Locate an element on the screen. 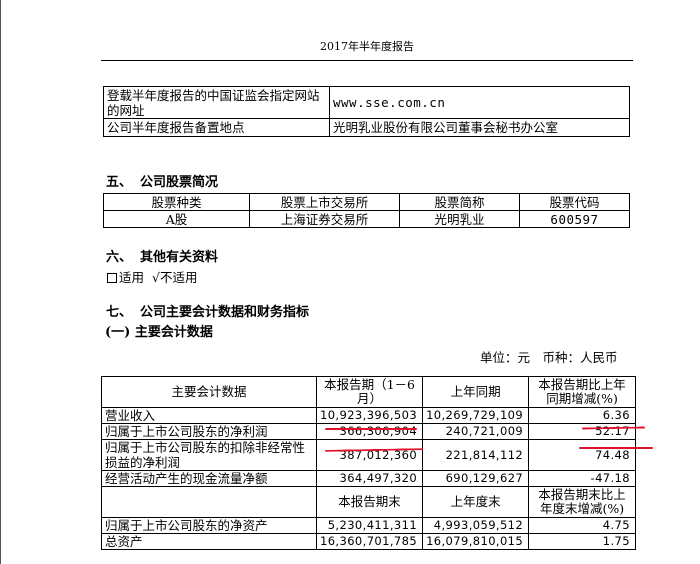 This screenshot has height=564, width=700. column-header: 本报告期末比上年度末增减(%) is located at coordinates (582, 502).